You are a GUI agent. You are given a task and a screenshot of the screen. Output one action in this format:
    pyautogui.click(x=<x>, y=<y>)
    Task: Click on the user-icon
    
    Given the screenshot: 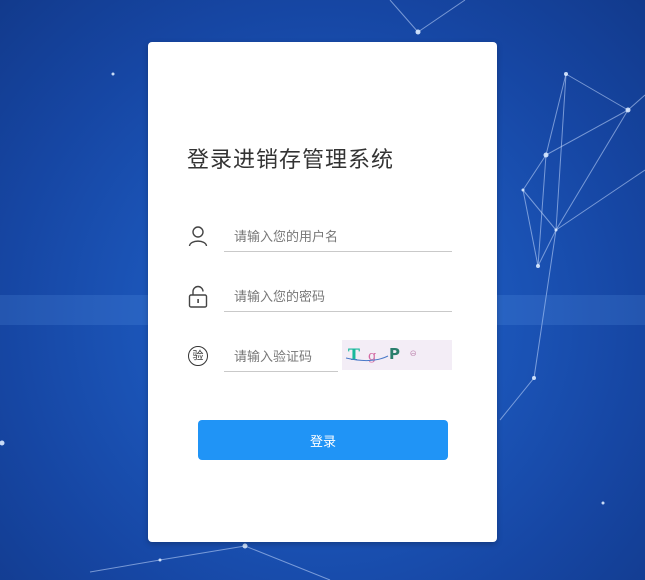 What is the action you would take?
    pyautogui.click(x=198, y=236)
    